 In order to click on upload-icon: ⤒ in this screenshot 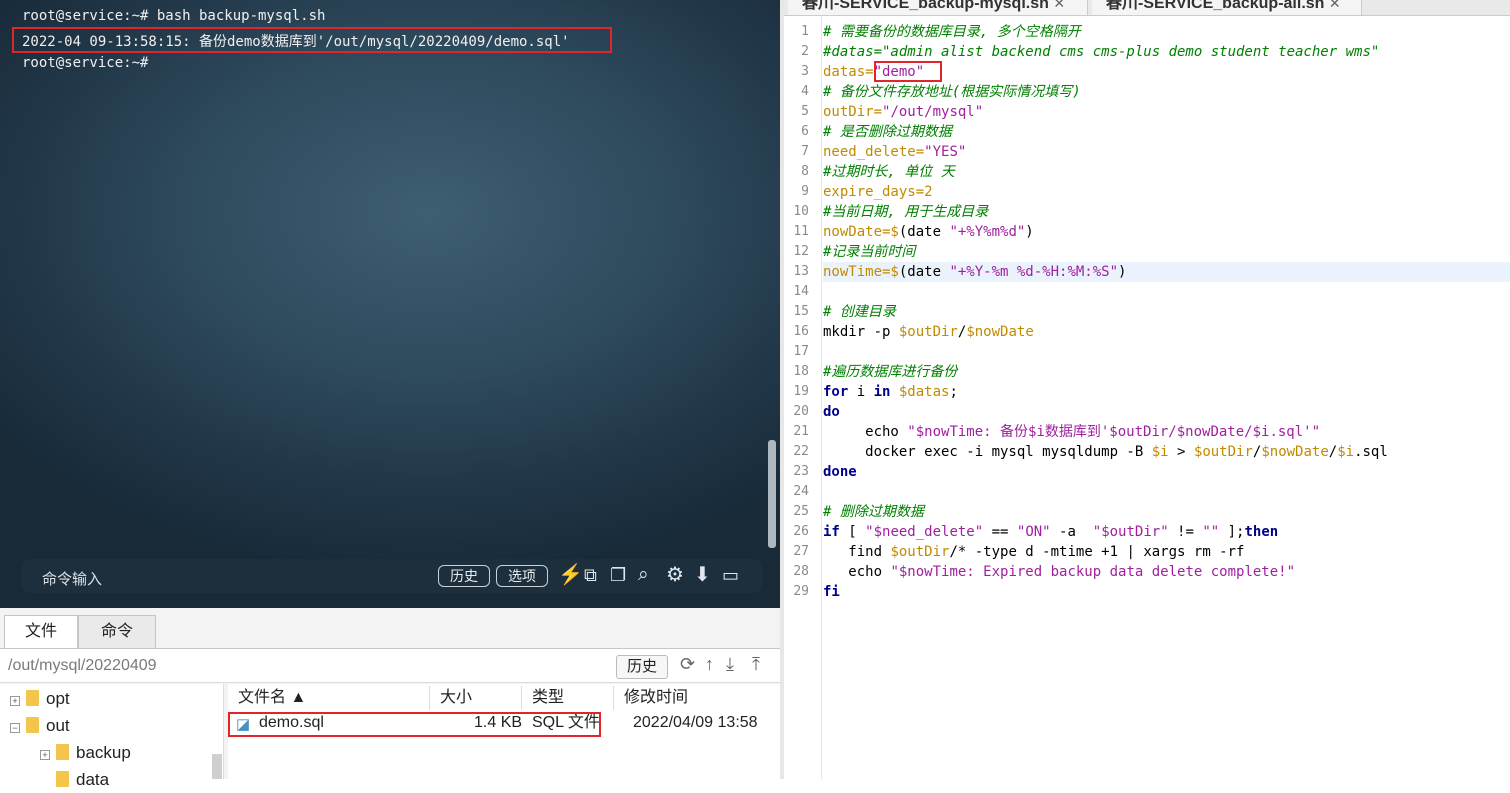, I will do `click(756, 664)`.